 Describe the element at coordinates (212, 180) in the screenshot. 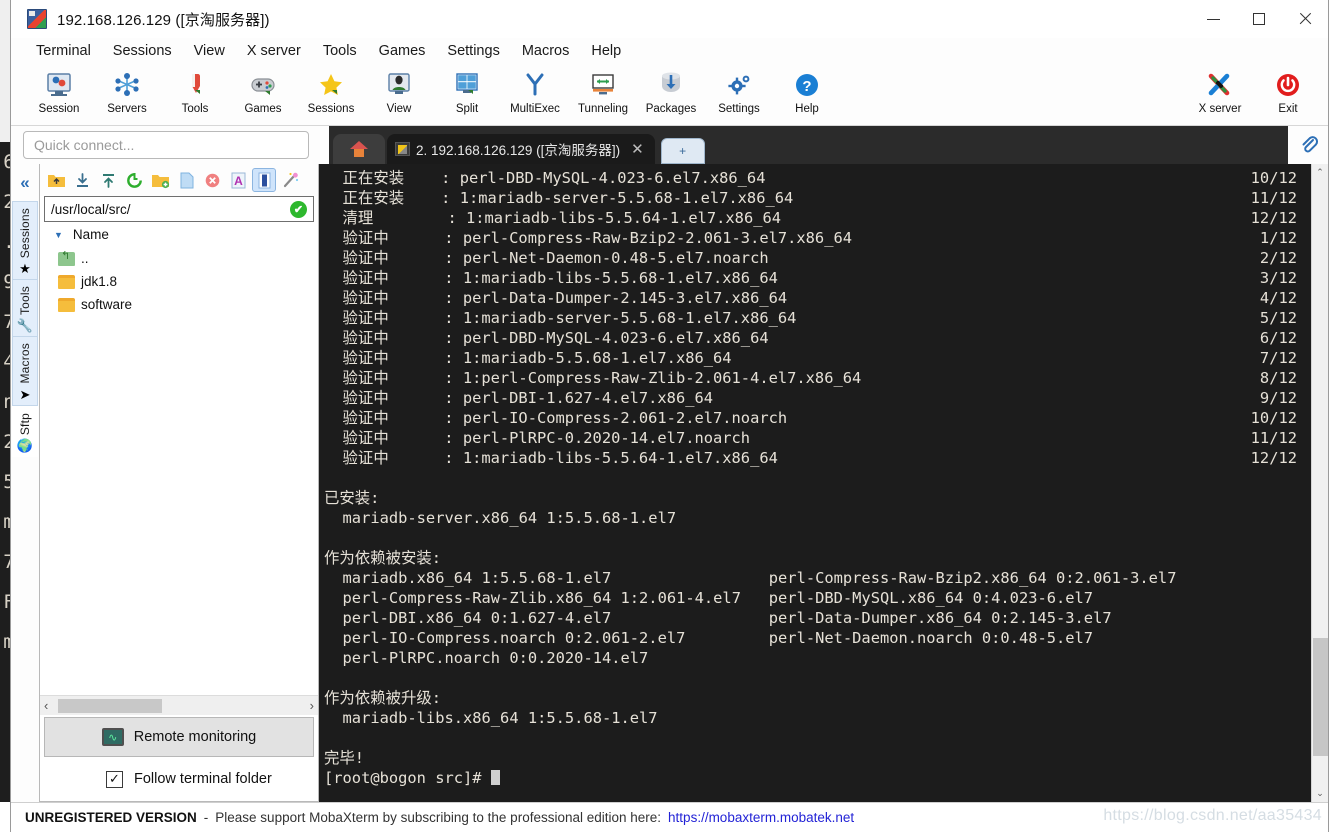

I see `delete-icon` at that location.